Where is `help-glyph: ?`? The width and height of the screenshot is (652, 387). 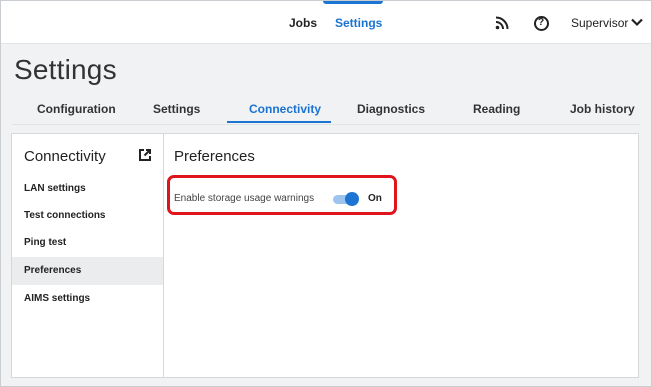
help-glyph: ? is located at coordinates (541, 23).